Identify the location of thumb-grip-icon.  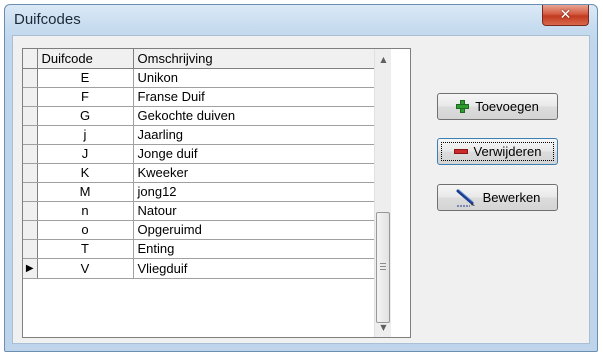
(383, 266).